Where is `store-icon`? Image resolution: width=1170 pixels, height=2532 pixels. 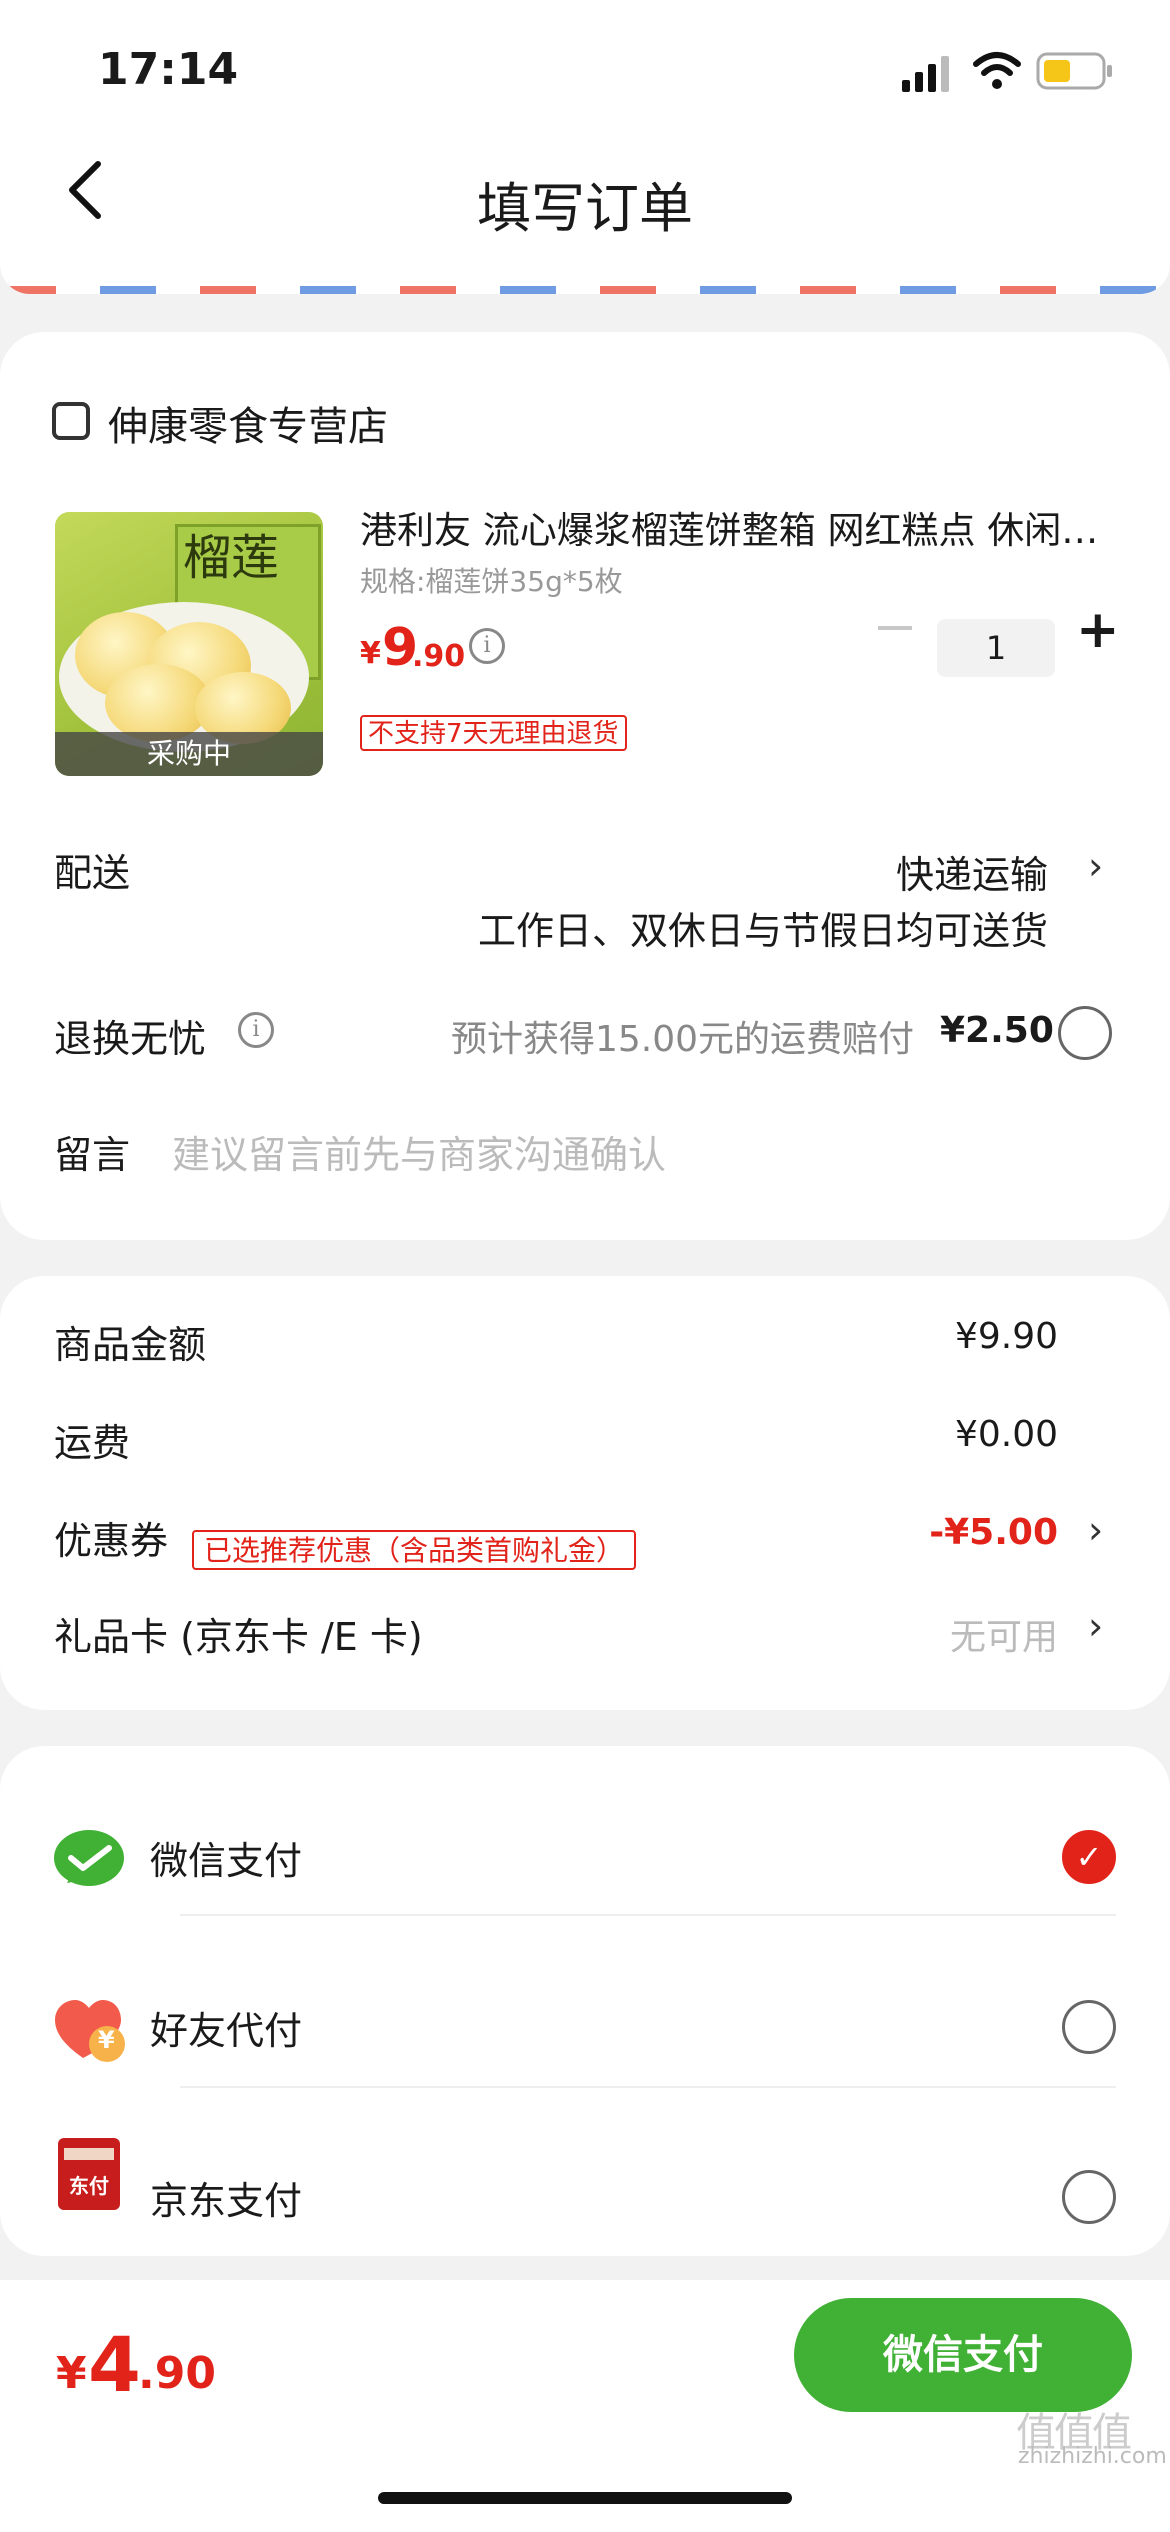 store-icon is located at coordinates (71, 421).